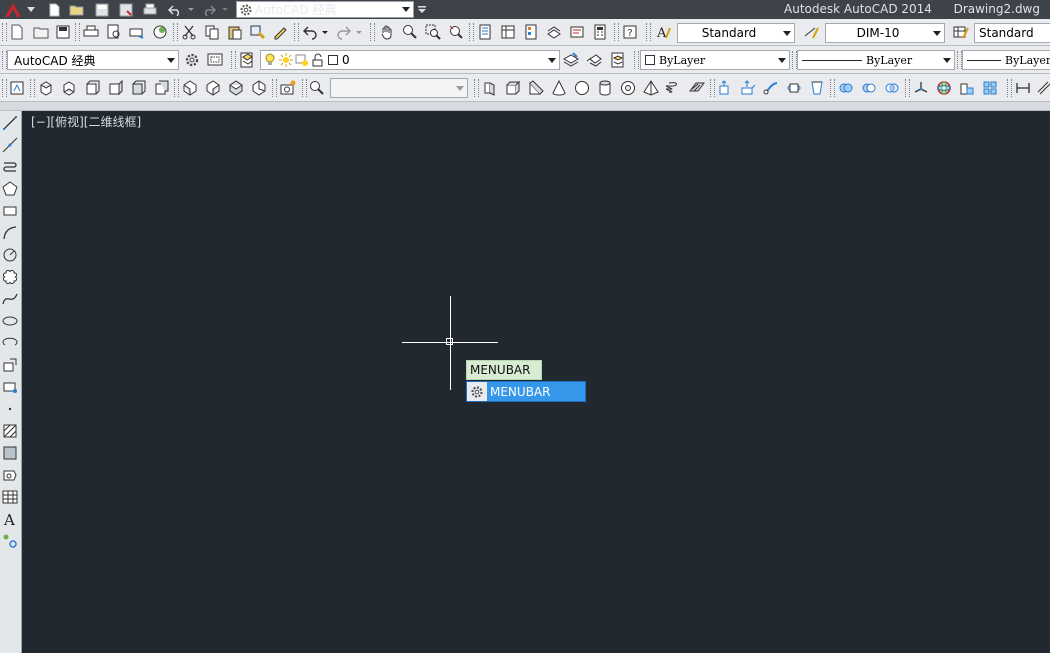  I want to click on print-icon, so click(91, 32).